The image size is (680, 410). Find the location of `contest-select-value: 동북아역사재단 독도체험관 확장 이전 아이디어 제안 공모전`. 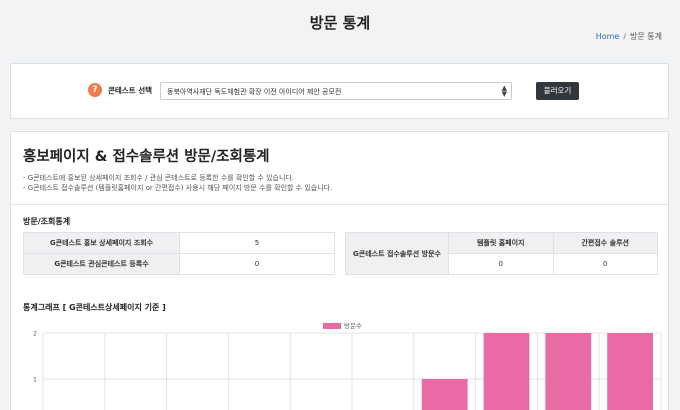

contest-select-value: 동북아역사재단 독도체험관 확장 이전 아이디어 제안 공모전 is located at coordinates (254, 92).